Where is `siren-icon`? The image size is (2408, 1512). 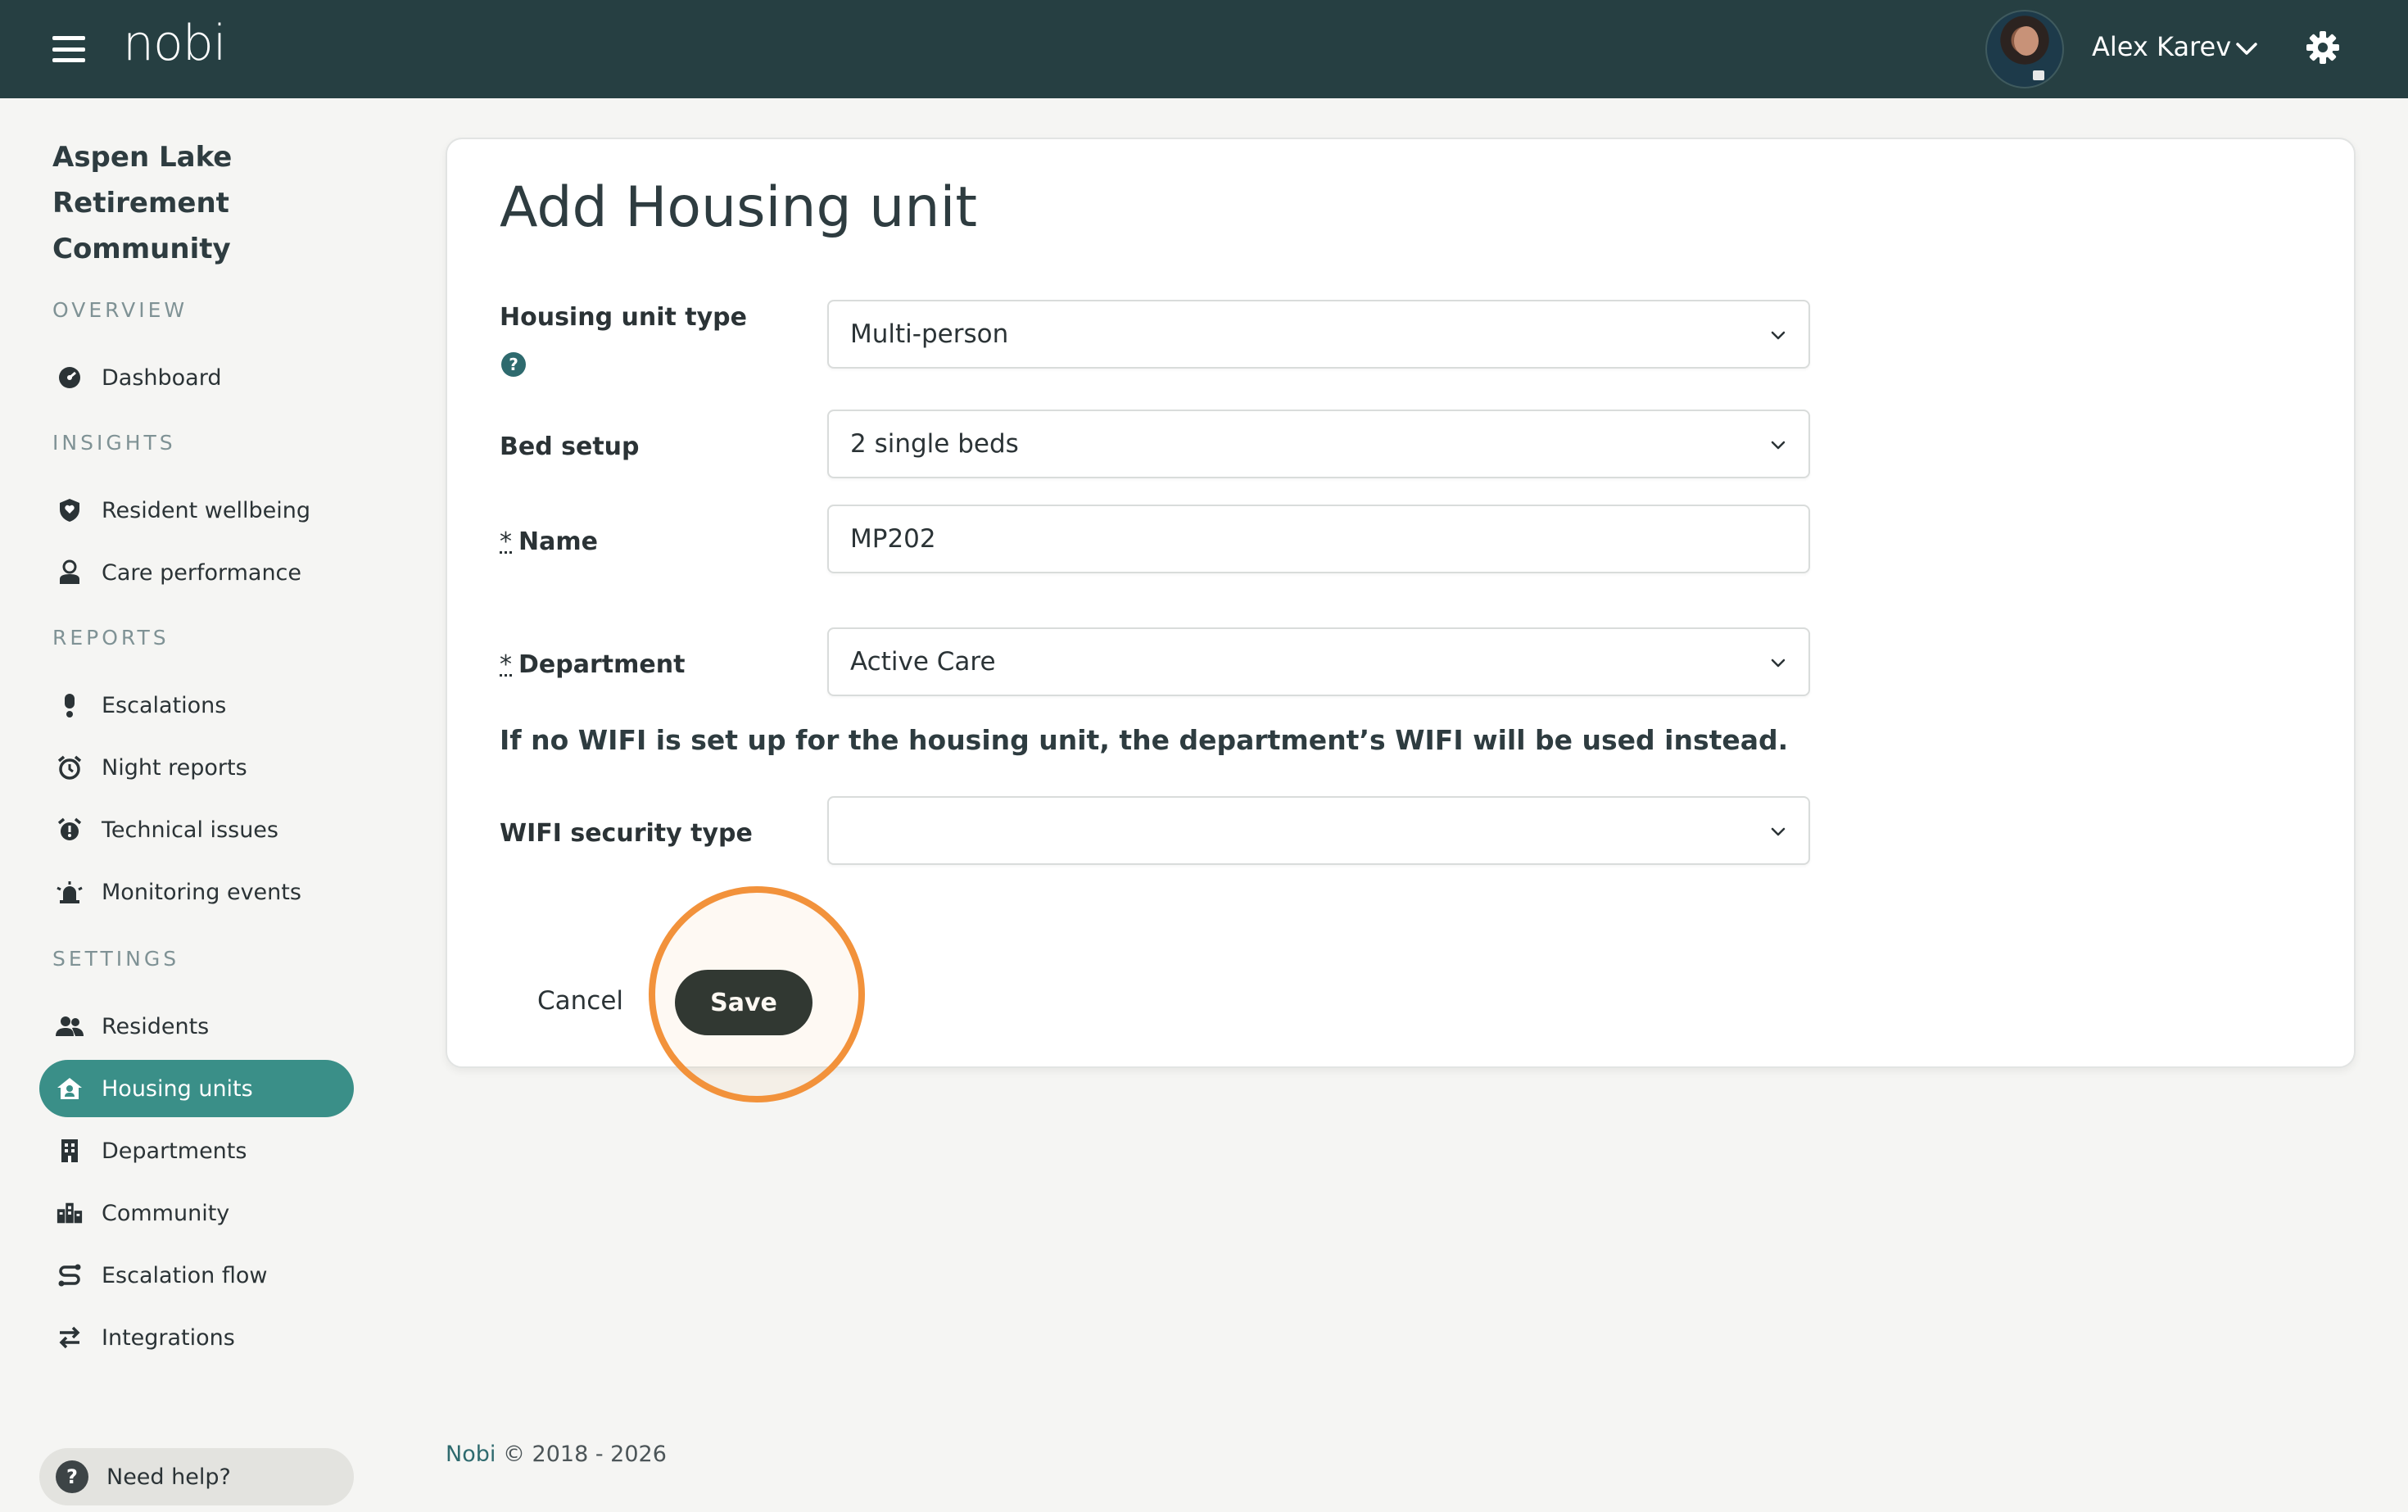
siren-icon is located at coordinates (70, 892).